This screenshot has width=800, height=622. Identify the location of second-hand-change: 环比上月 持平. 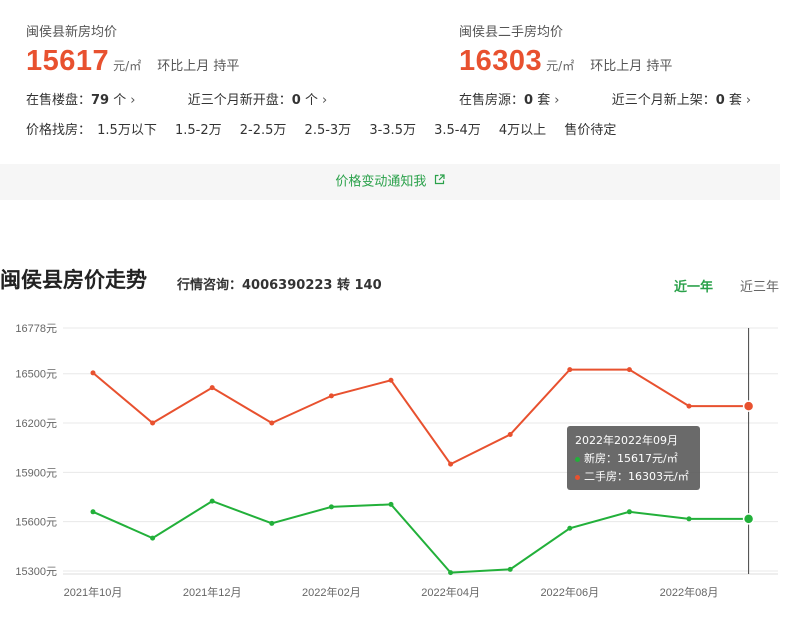
(631, 66).